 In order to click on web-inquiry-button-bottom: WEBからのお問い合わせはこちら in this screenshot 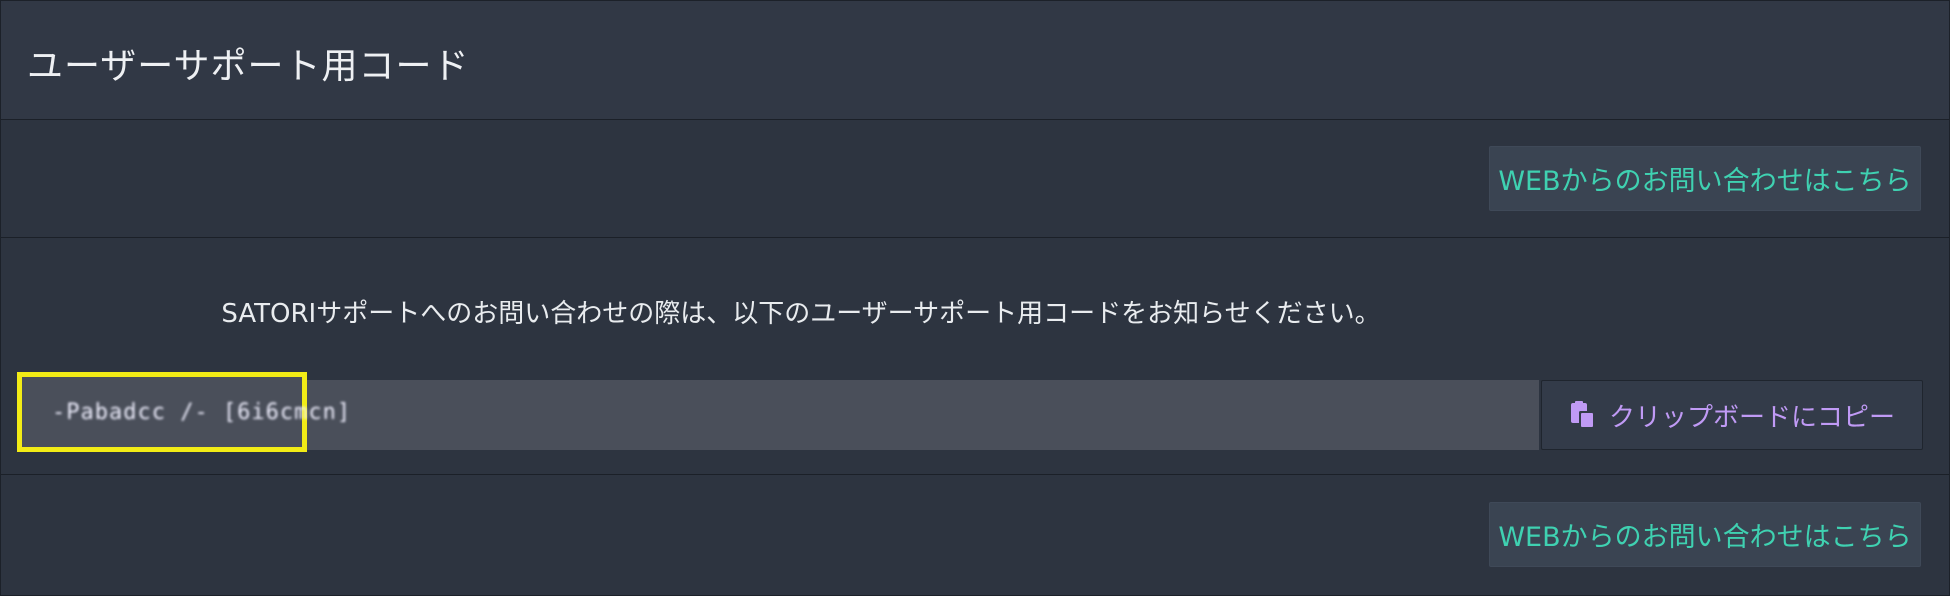, I will do `click(1705, 534)`.